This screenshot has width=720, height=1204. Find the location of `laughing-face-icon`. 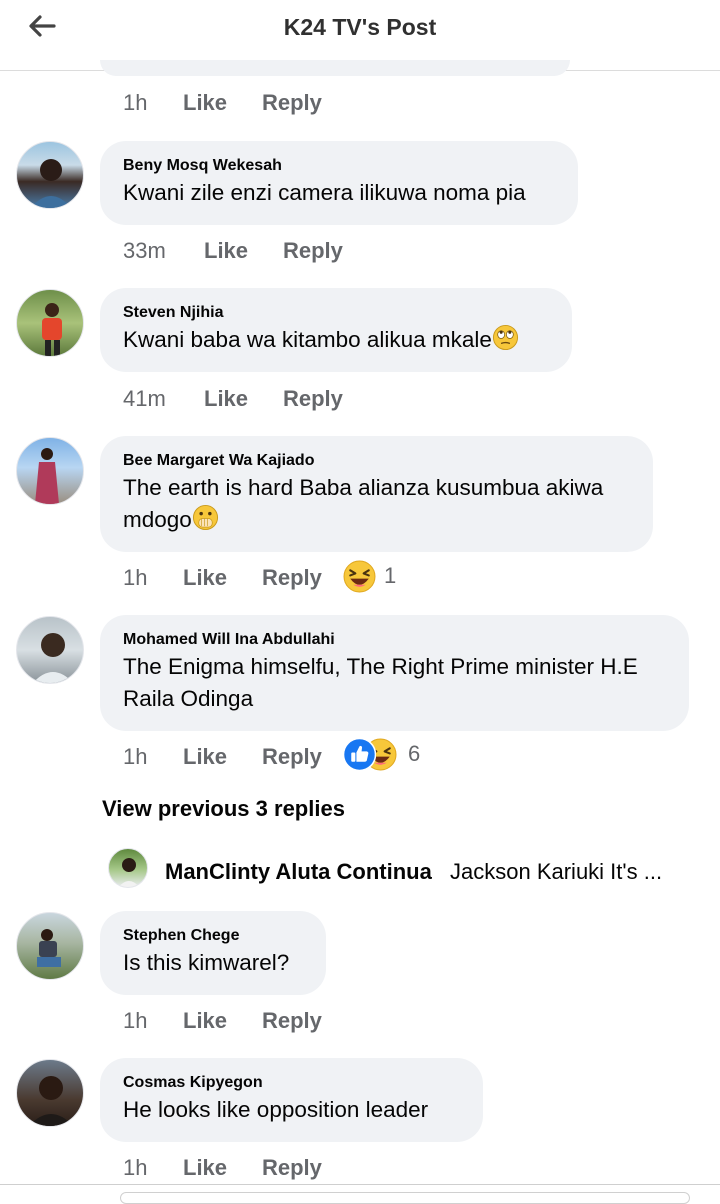

laughing-face-icon is located at coordinates (359, 576).